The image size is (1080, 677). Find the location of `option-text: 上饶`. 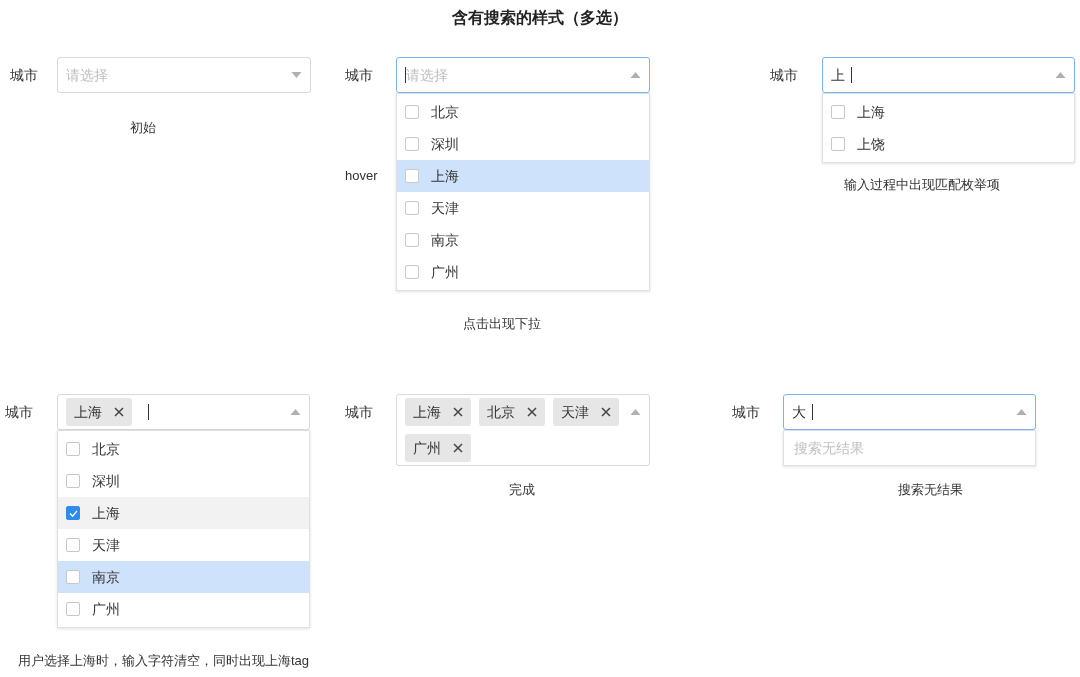

option-text: 上饶 is located at coordinates (871, 144).